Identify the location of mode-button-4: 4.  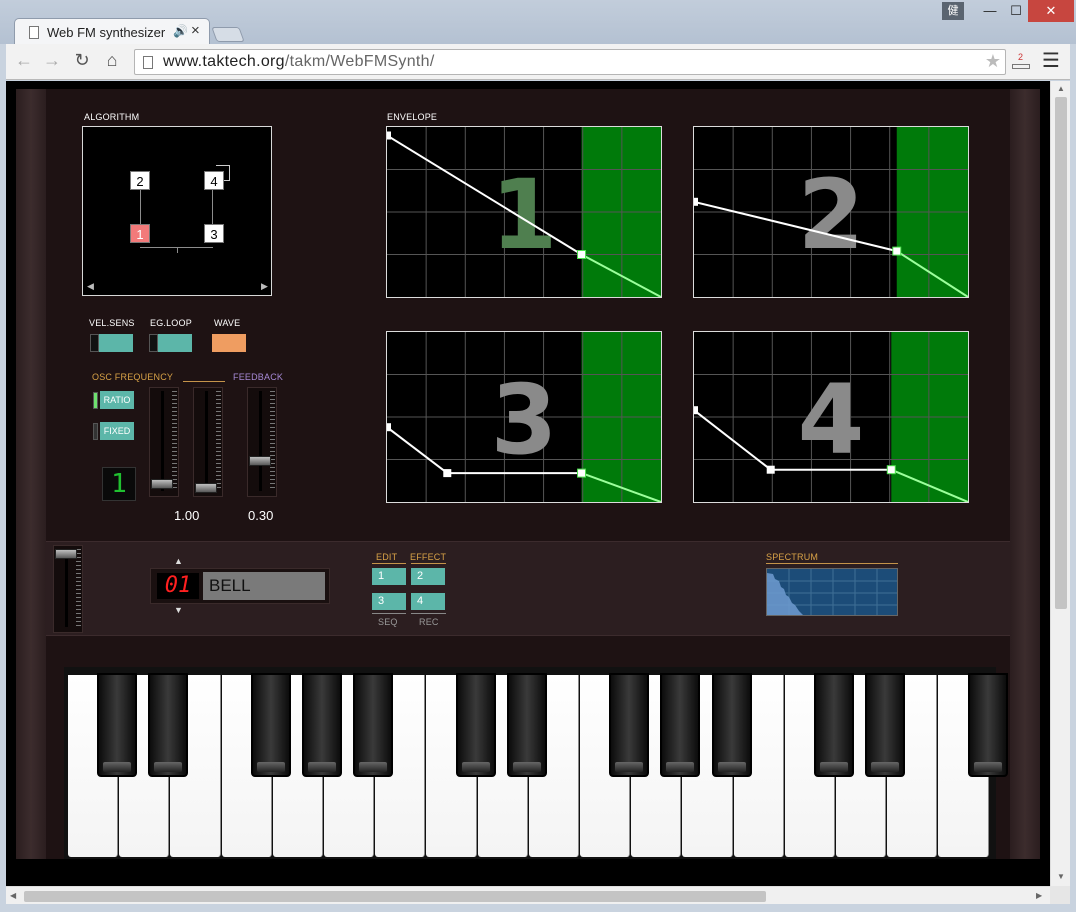
(428, 601).